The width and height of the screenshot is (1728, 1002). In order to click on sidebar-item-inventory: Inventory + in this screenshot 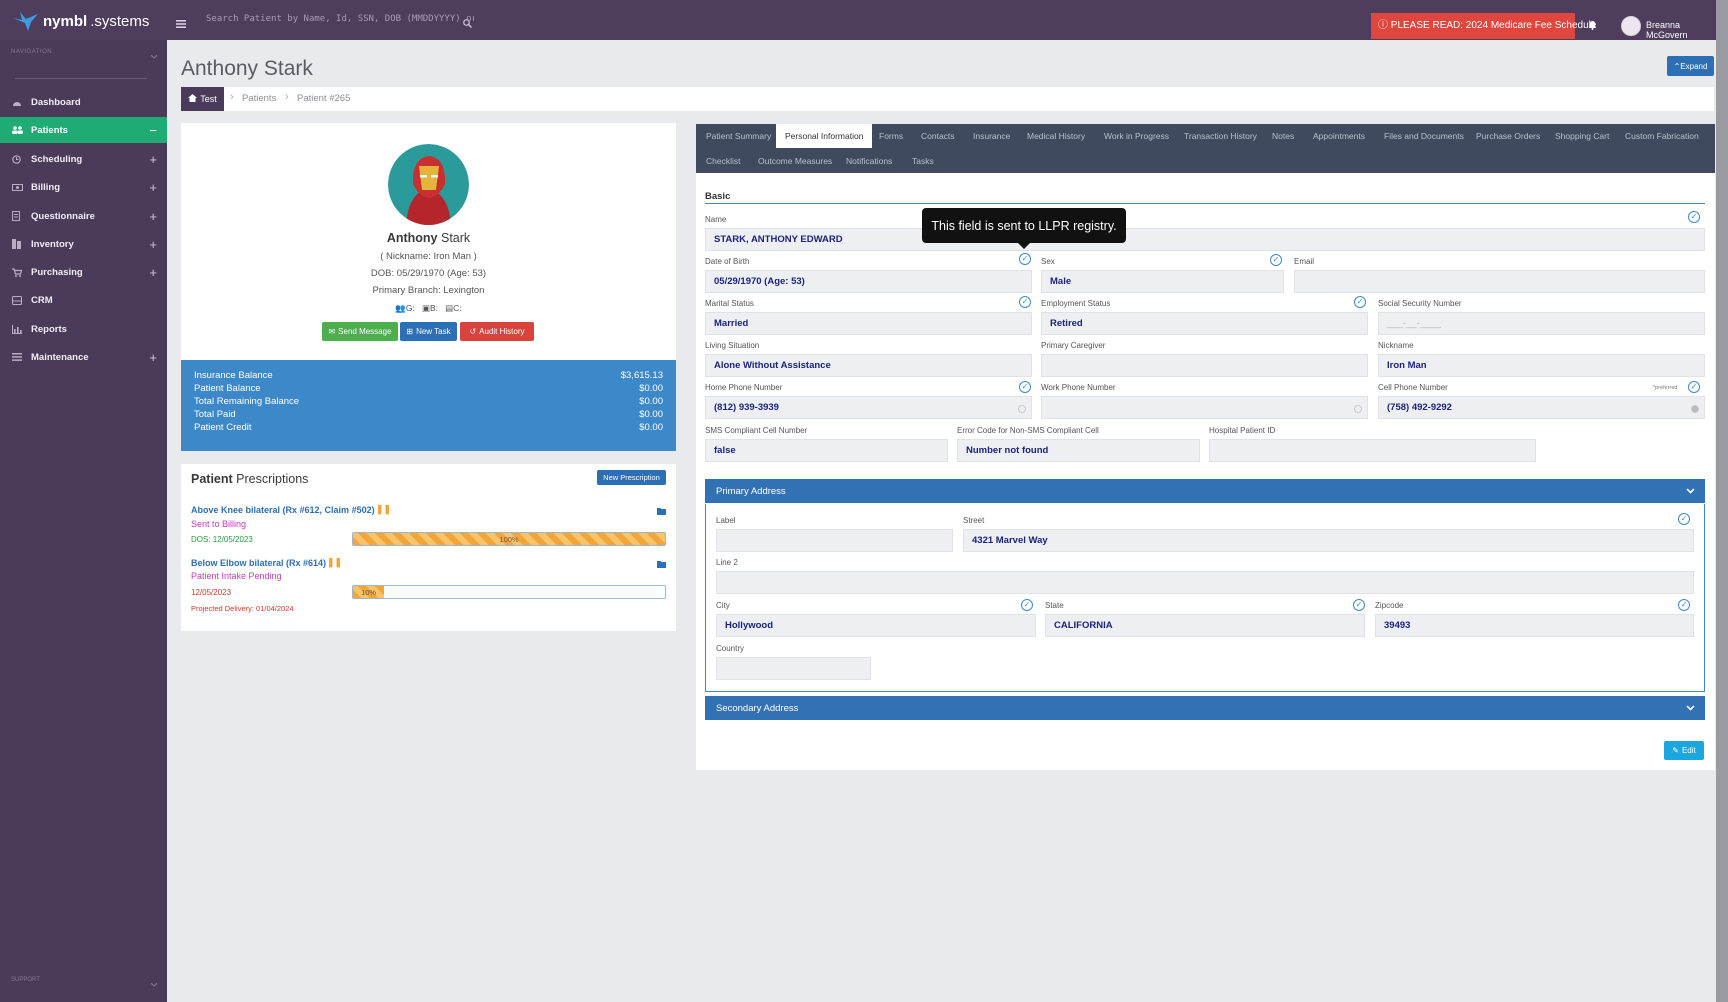, I will do `click(83, 244)`.